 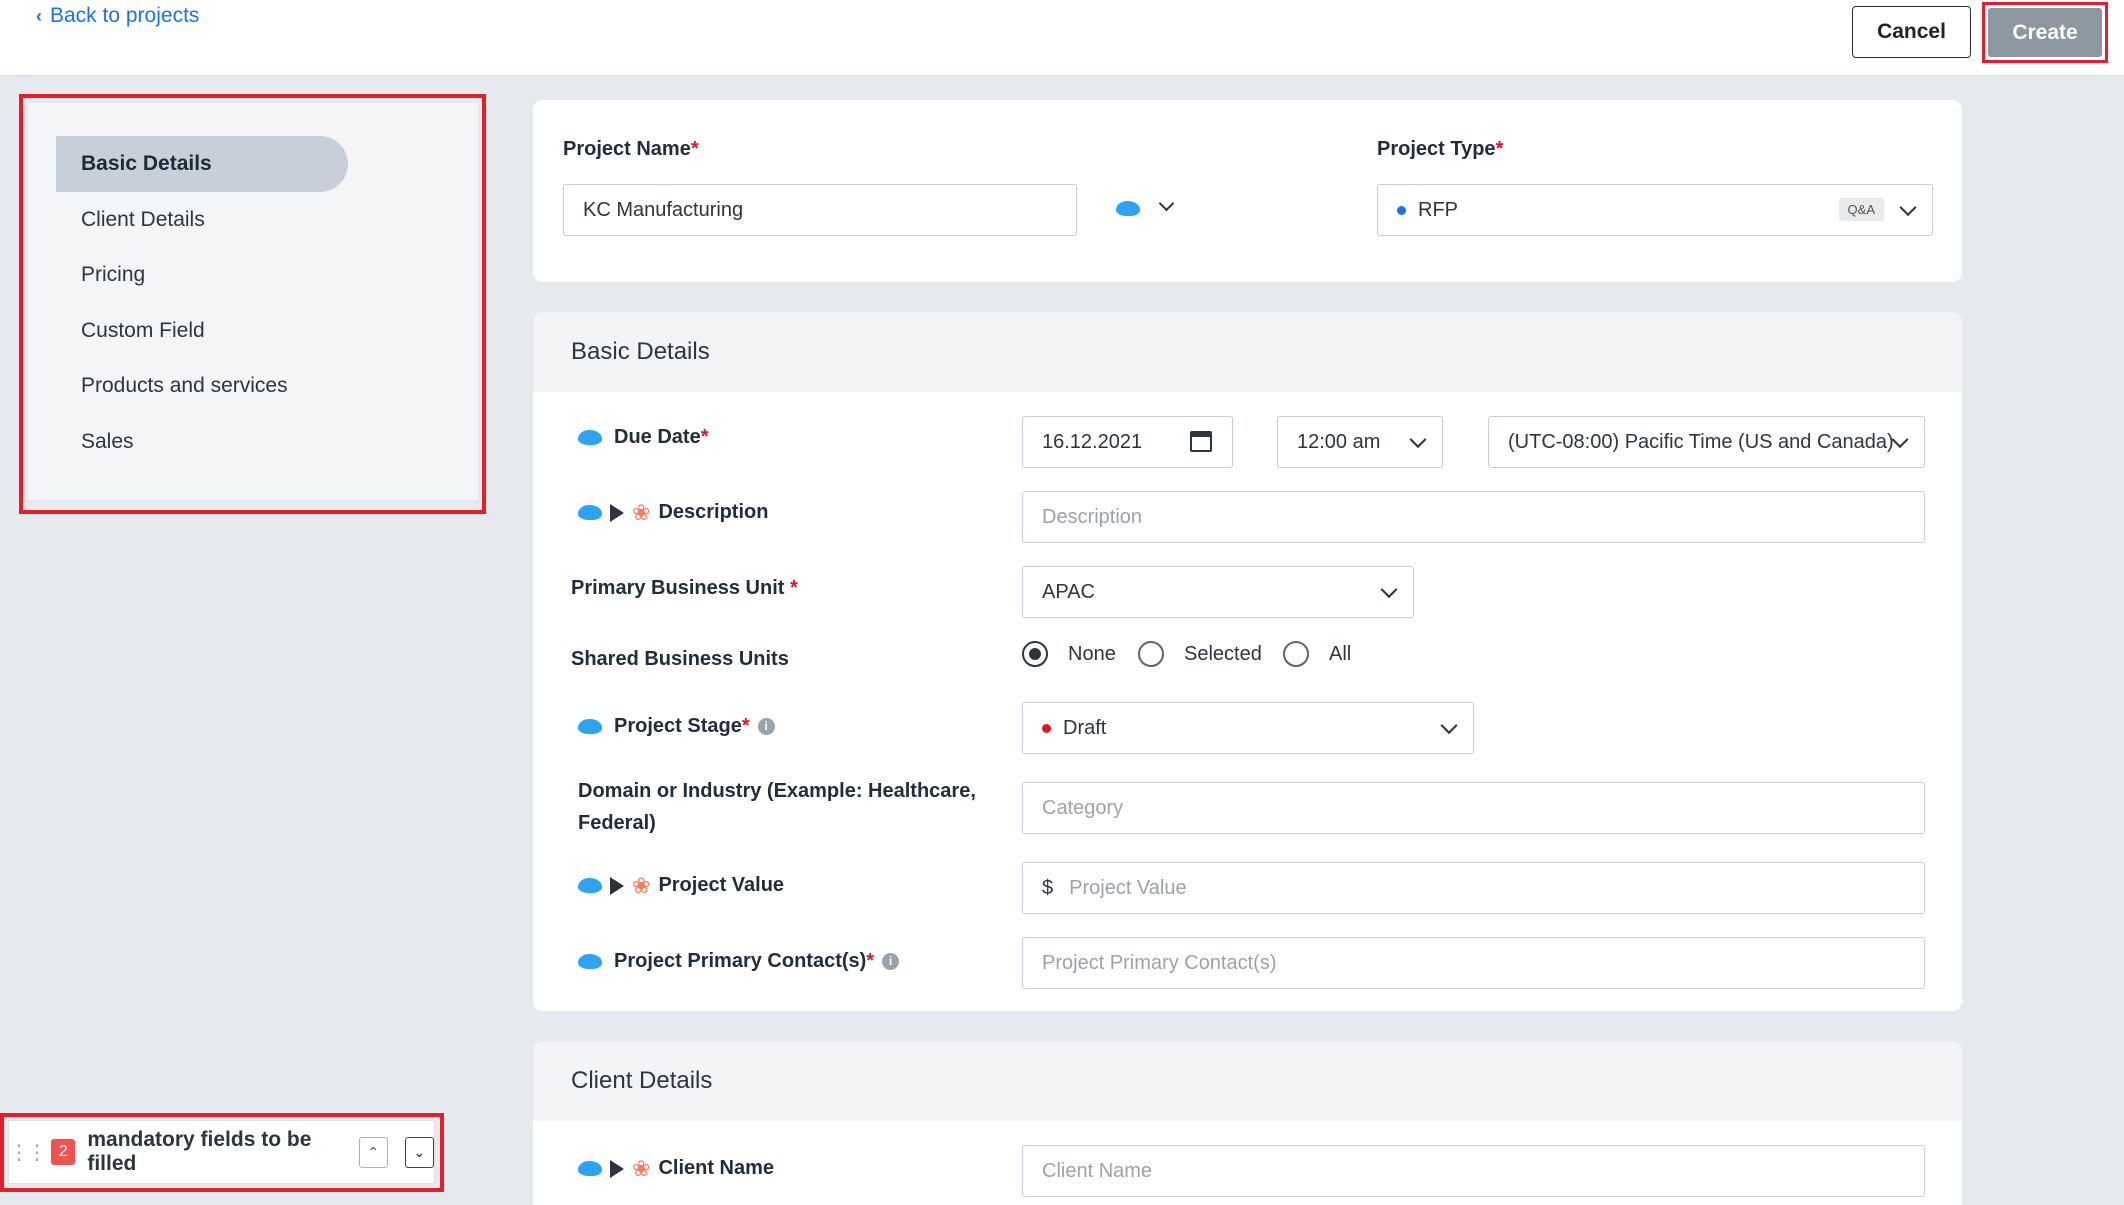 What do you see at coordinates (676, 726) in the screenshot?
I see `project-stage-label: Project Stage* i` at bounding box center [676, 726].